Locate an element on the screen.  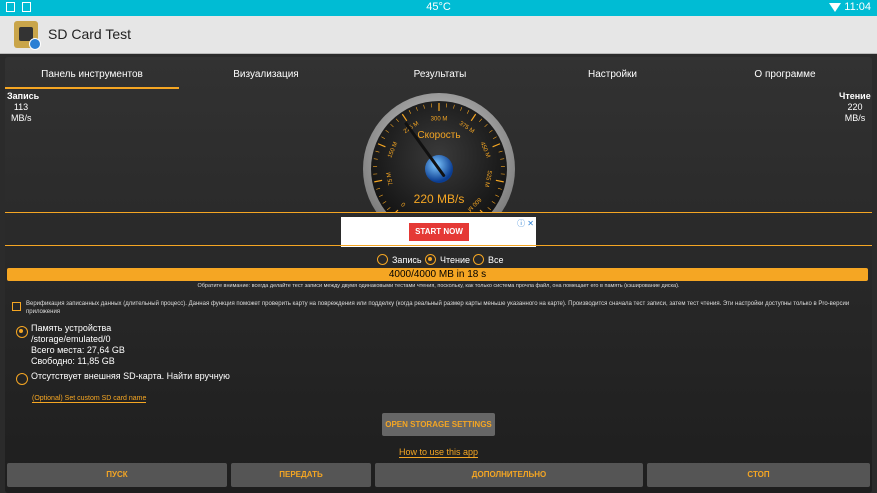
howto-link: How to use this app is located at coordinates (438, 452).